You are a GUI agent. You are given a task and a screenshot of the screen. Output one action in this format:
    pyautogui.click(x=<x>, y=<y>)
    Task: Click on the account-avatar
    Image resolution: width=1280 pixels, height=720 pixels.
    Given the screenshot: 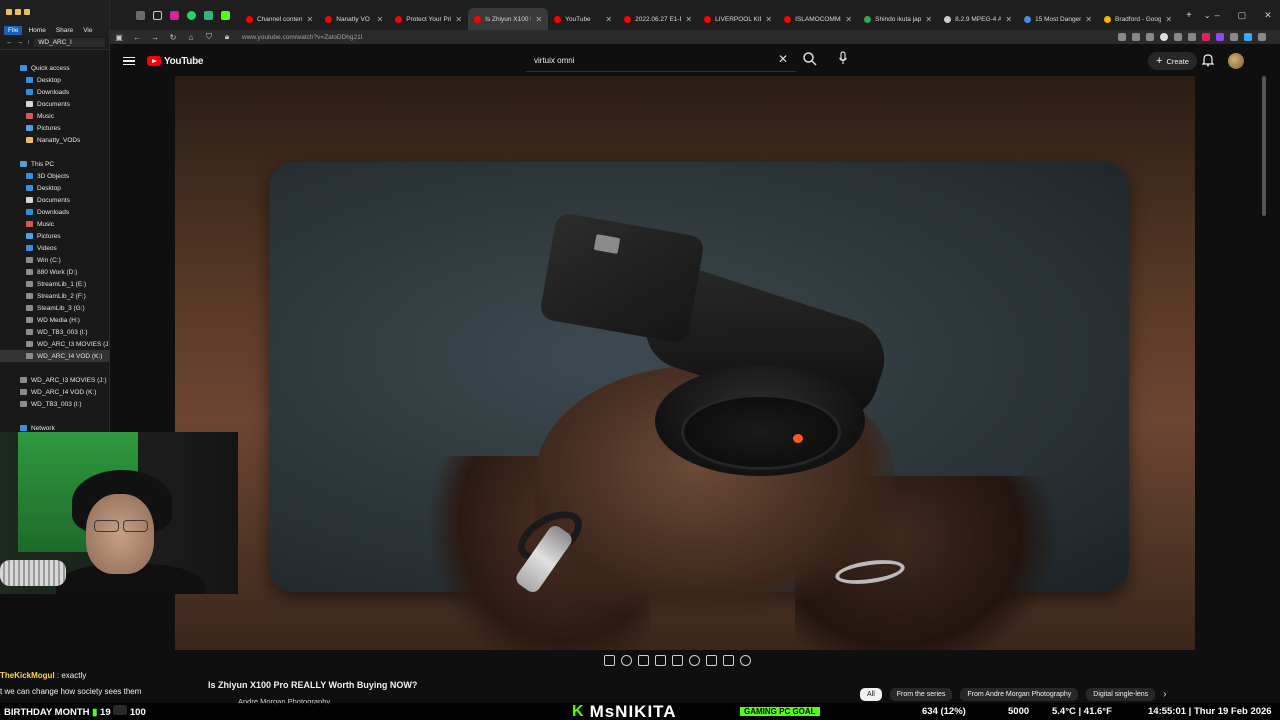 What is the action you would take?
    pyautogui.click(x=1236, y=61)
    